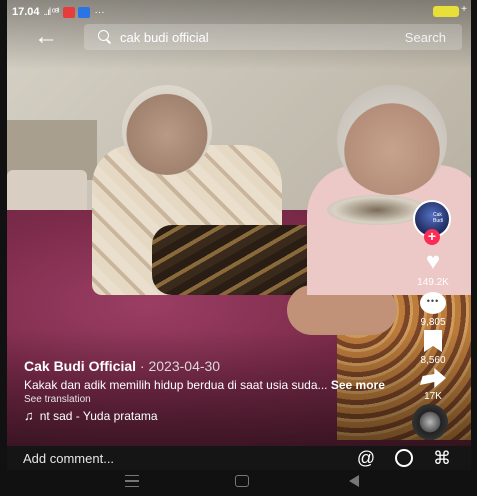 Image resolution: width=477 pixels, height=496 pixels. What do you see at coordinates (433, 360) in the screenshot?
I see `save-count: 8,560` at bounding box center [433, 360].